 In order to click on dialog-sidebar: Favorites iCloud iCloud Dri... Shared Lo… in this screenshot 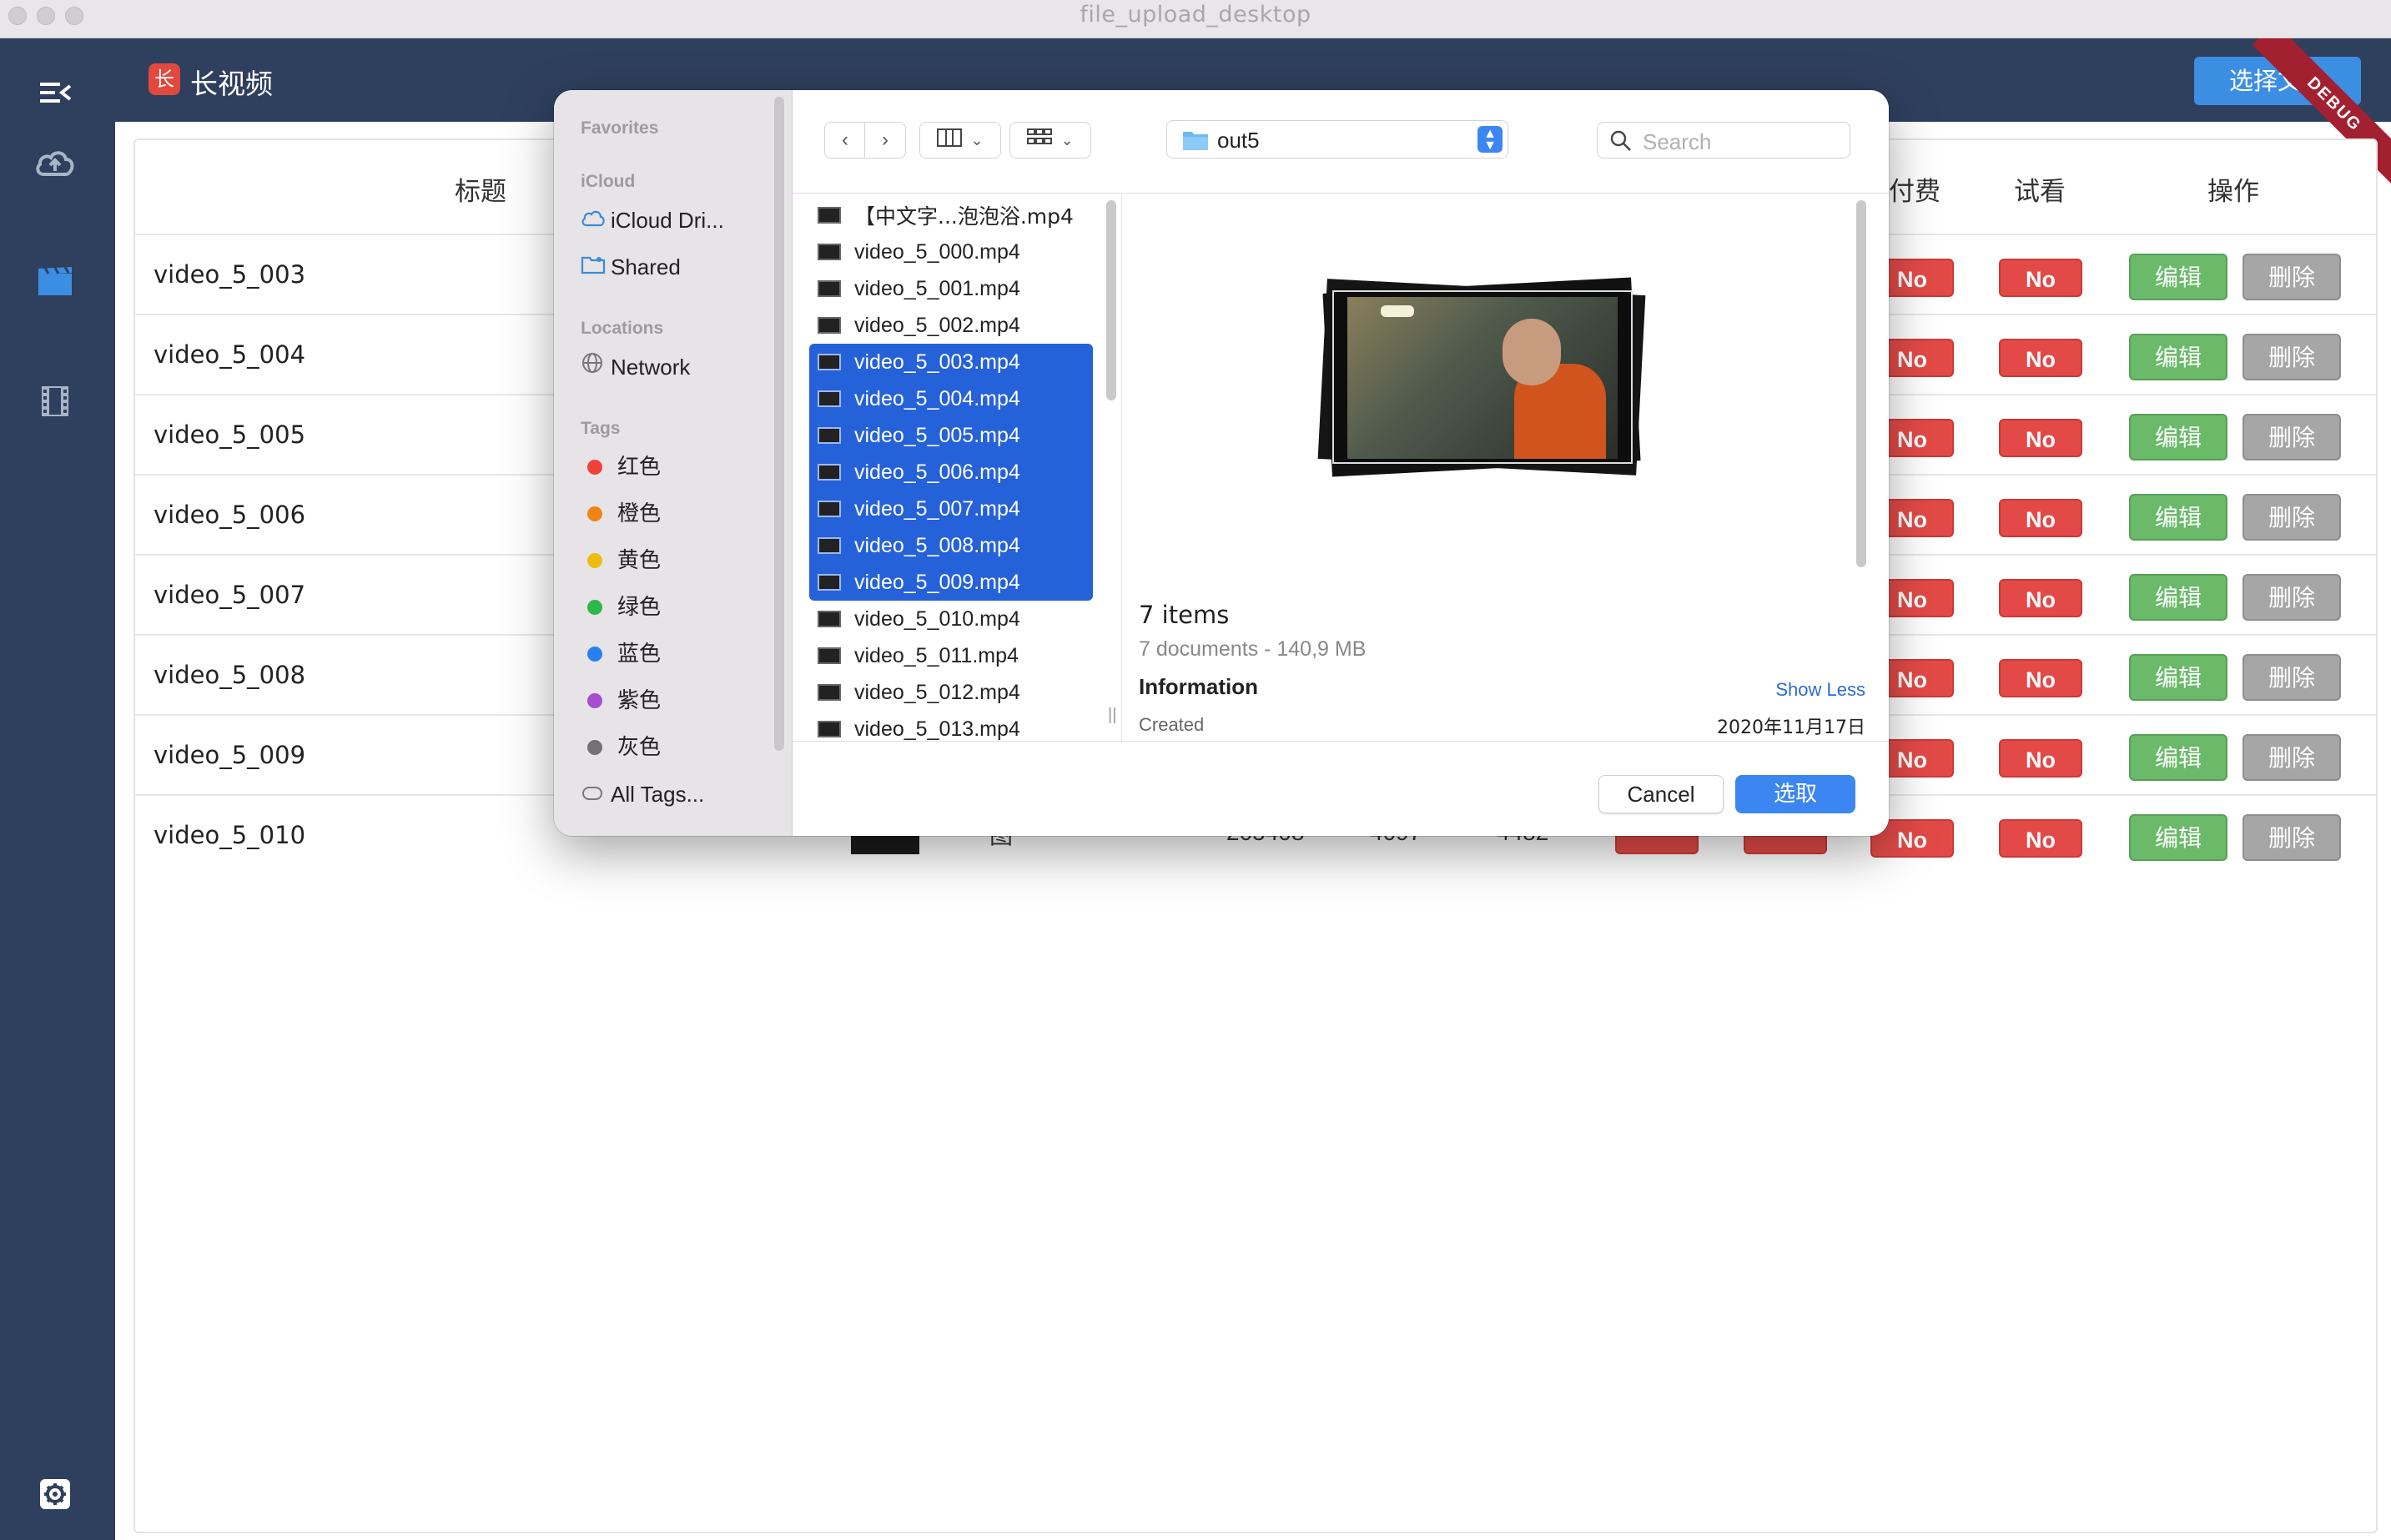, I will do `click(673, 463)`.